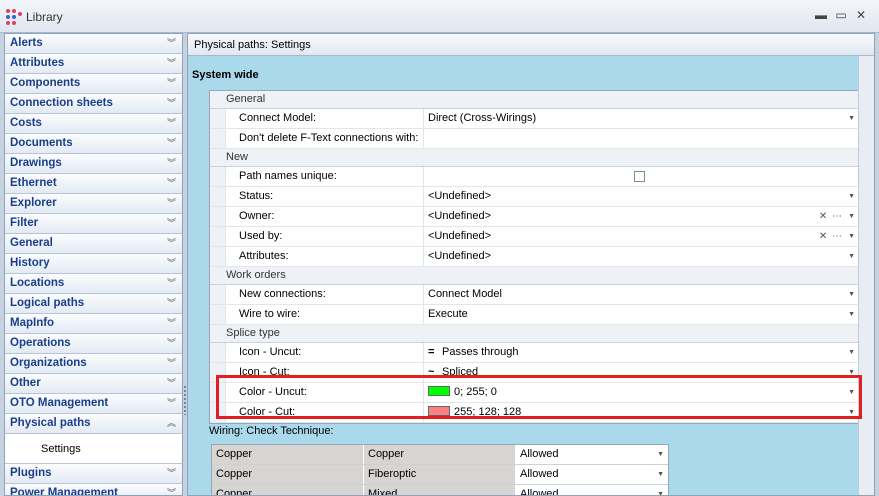 Image resolution: width=879 pixels, height=496 pixels. I want to click on row-icon-cut: Icon - Cut: ~ Spliced ▼, so click(534, 373).